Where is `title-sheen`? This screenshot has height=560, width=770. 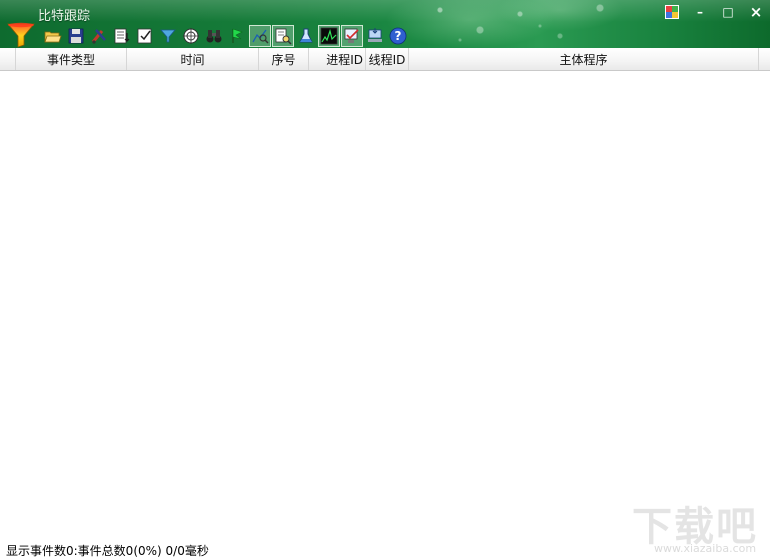 title-sheen is located at coordinates (385, 11).